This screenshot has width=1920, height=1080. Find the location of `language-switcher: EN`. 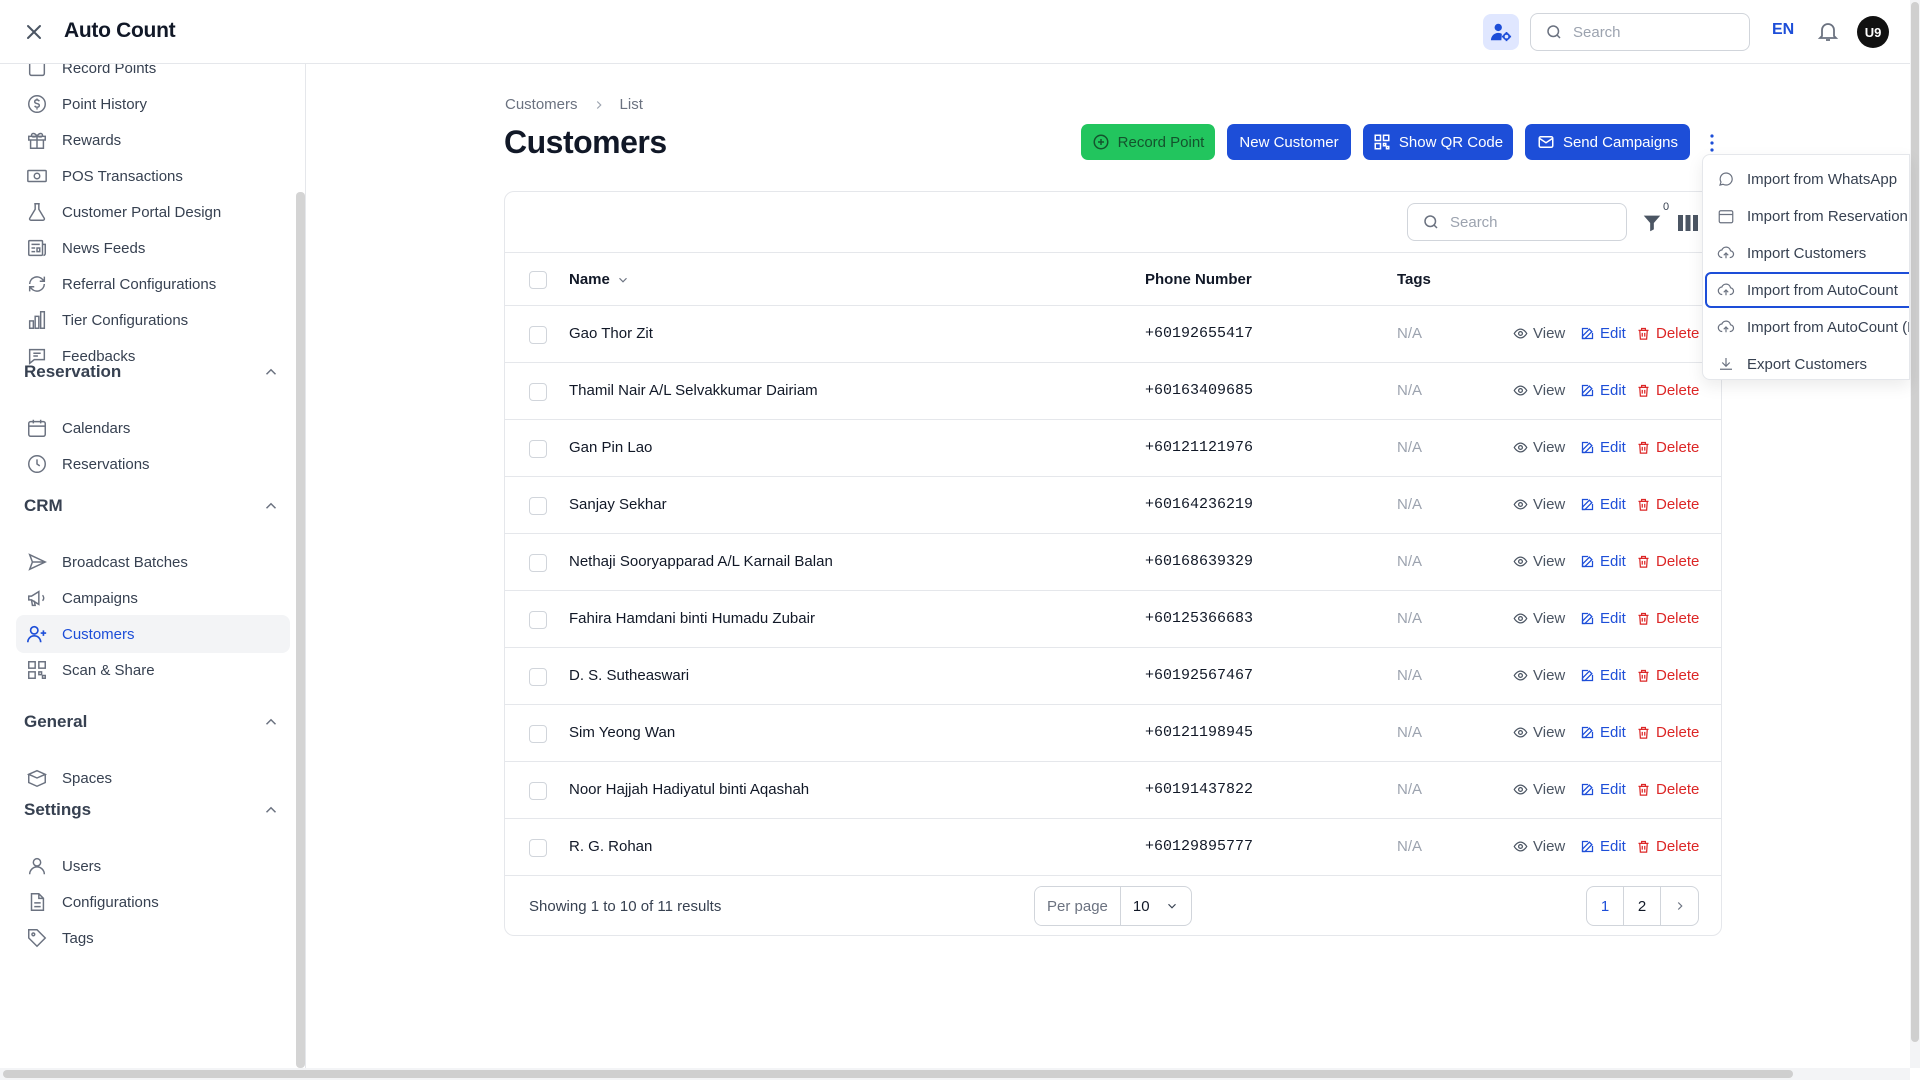

language-switcher: EN is located at coordinates (1783, 30).